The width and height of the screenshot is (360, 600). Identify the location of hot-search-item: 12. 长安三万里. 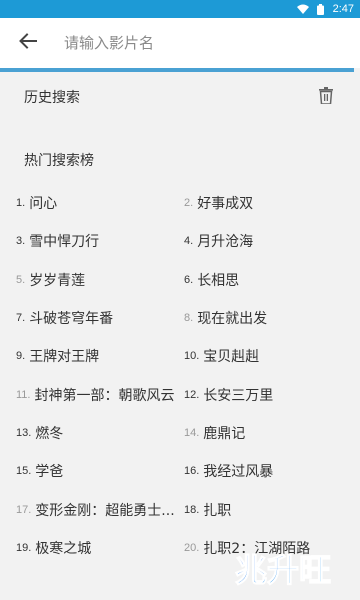
(272, 394).